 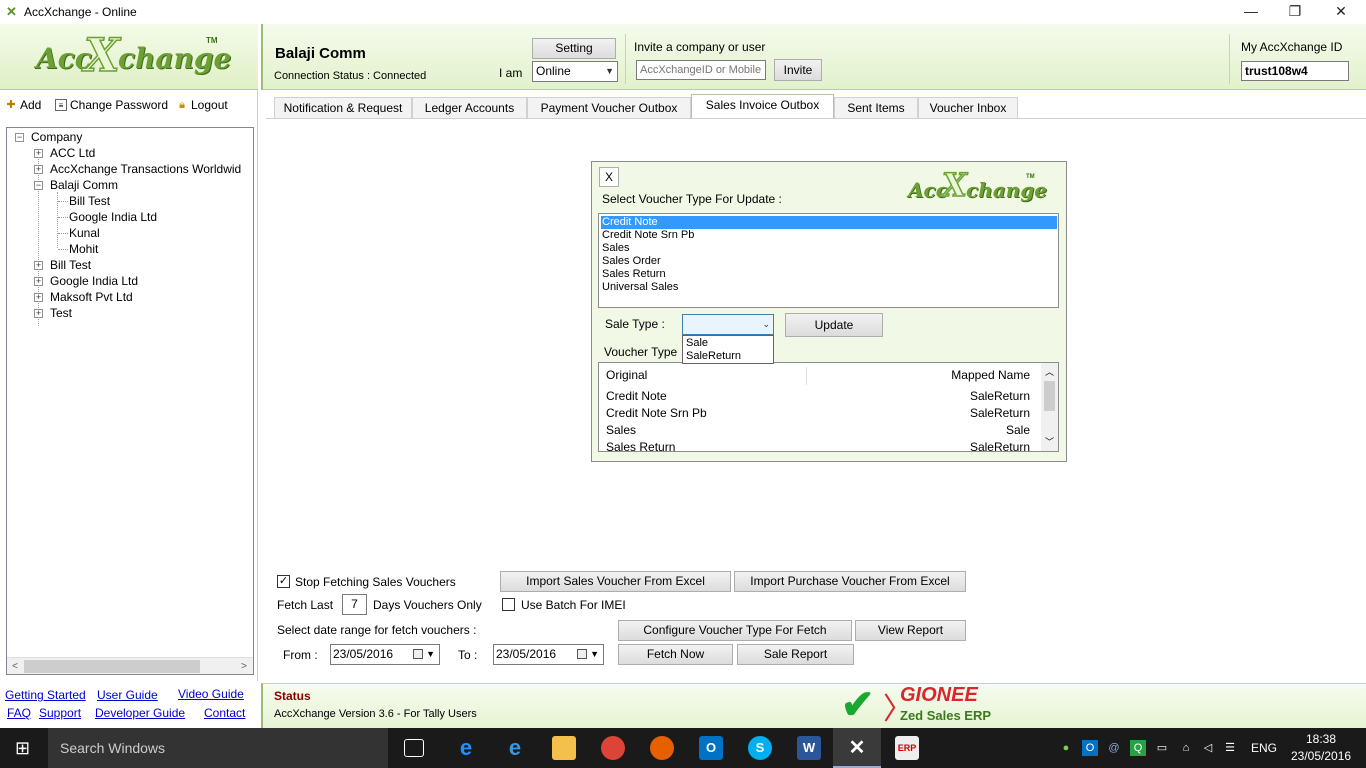 I want to click on to-date-picker: 23/05/2016 ▼, so click(x=548, y=654).